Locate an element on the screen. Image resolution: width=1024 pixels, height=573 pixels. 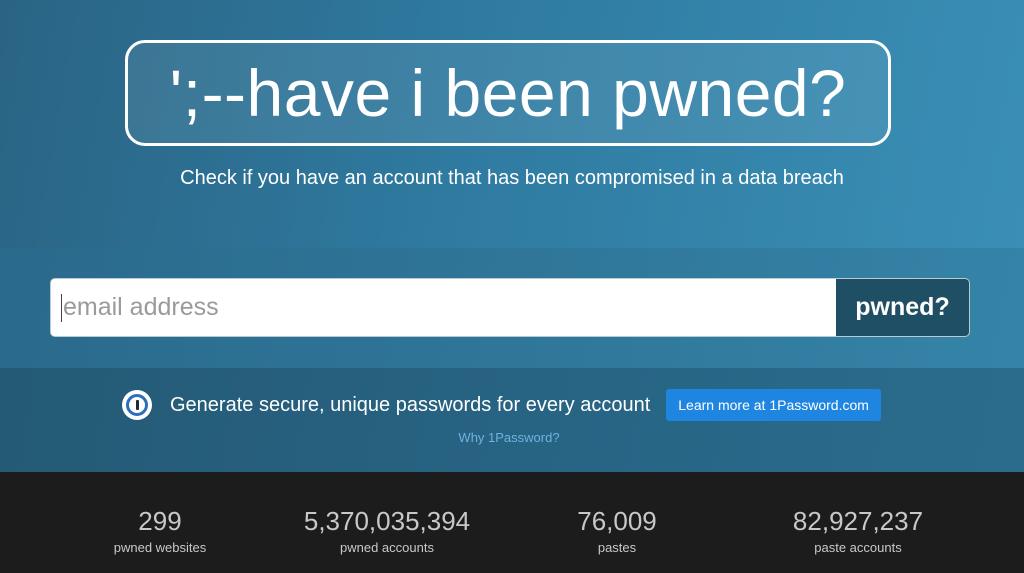
text-caret is located at coordinates (61, 308).